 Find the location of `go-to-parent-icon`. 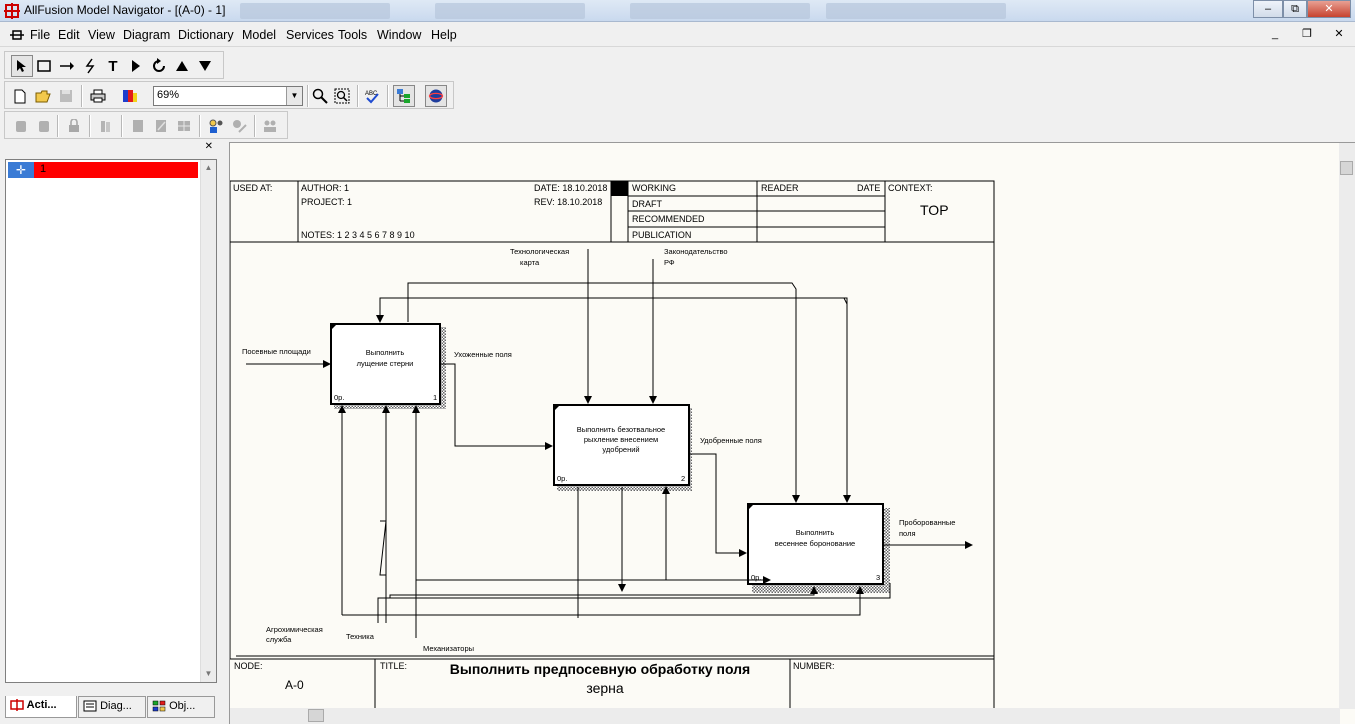

go-to-parent-icon is located at coordinates (182, 66).